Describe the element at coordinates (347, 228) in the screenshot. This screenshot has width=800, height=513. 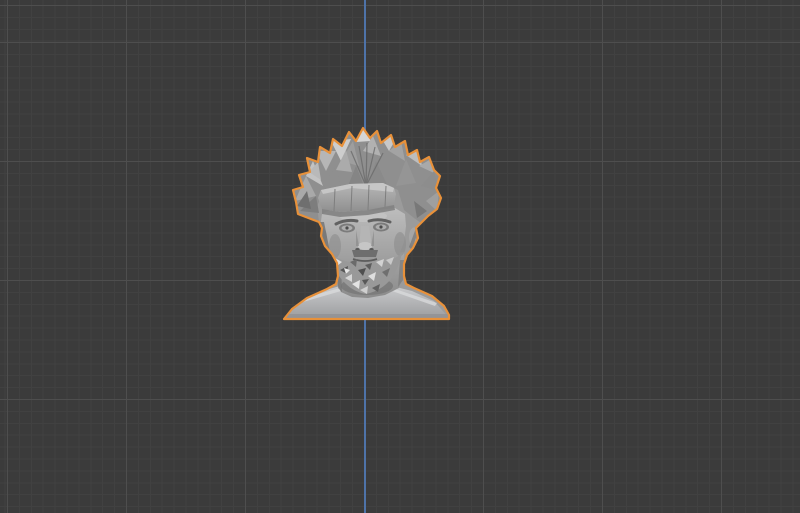
I see `left-pupil` at that location.